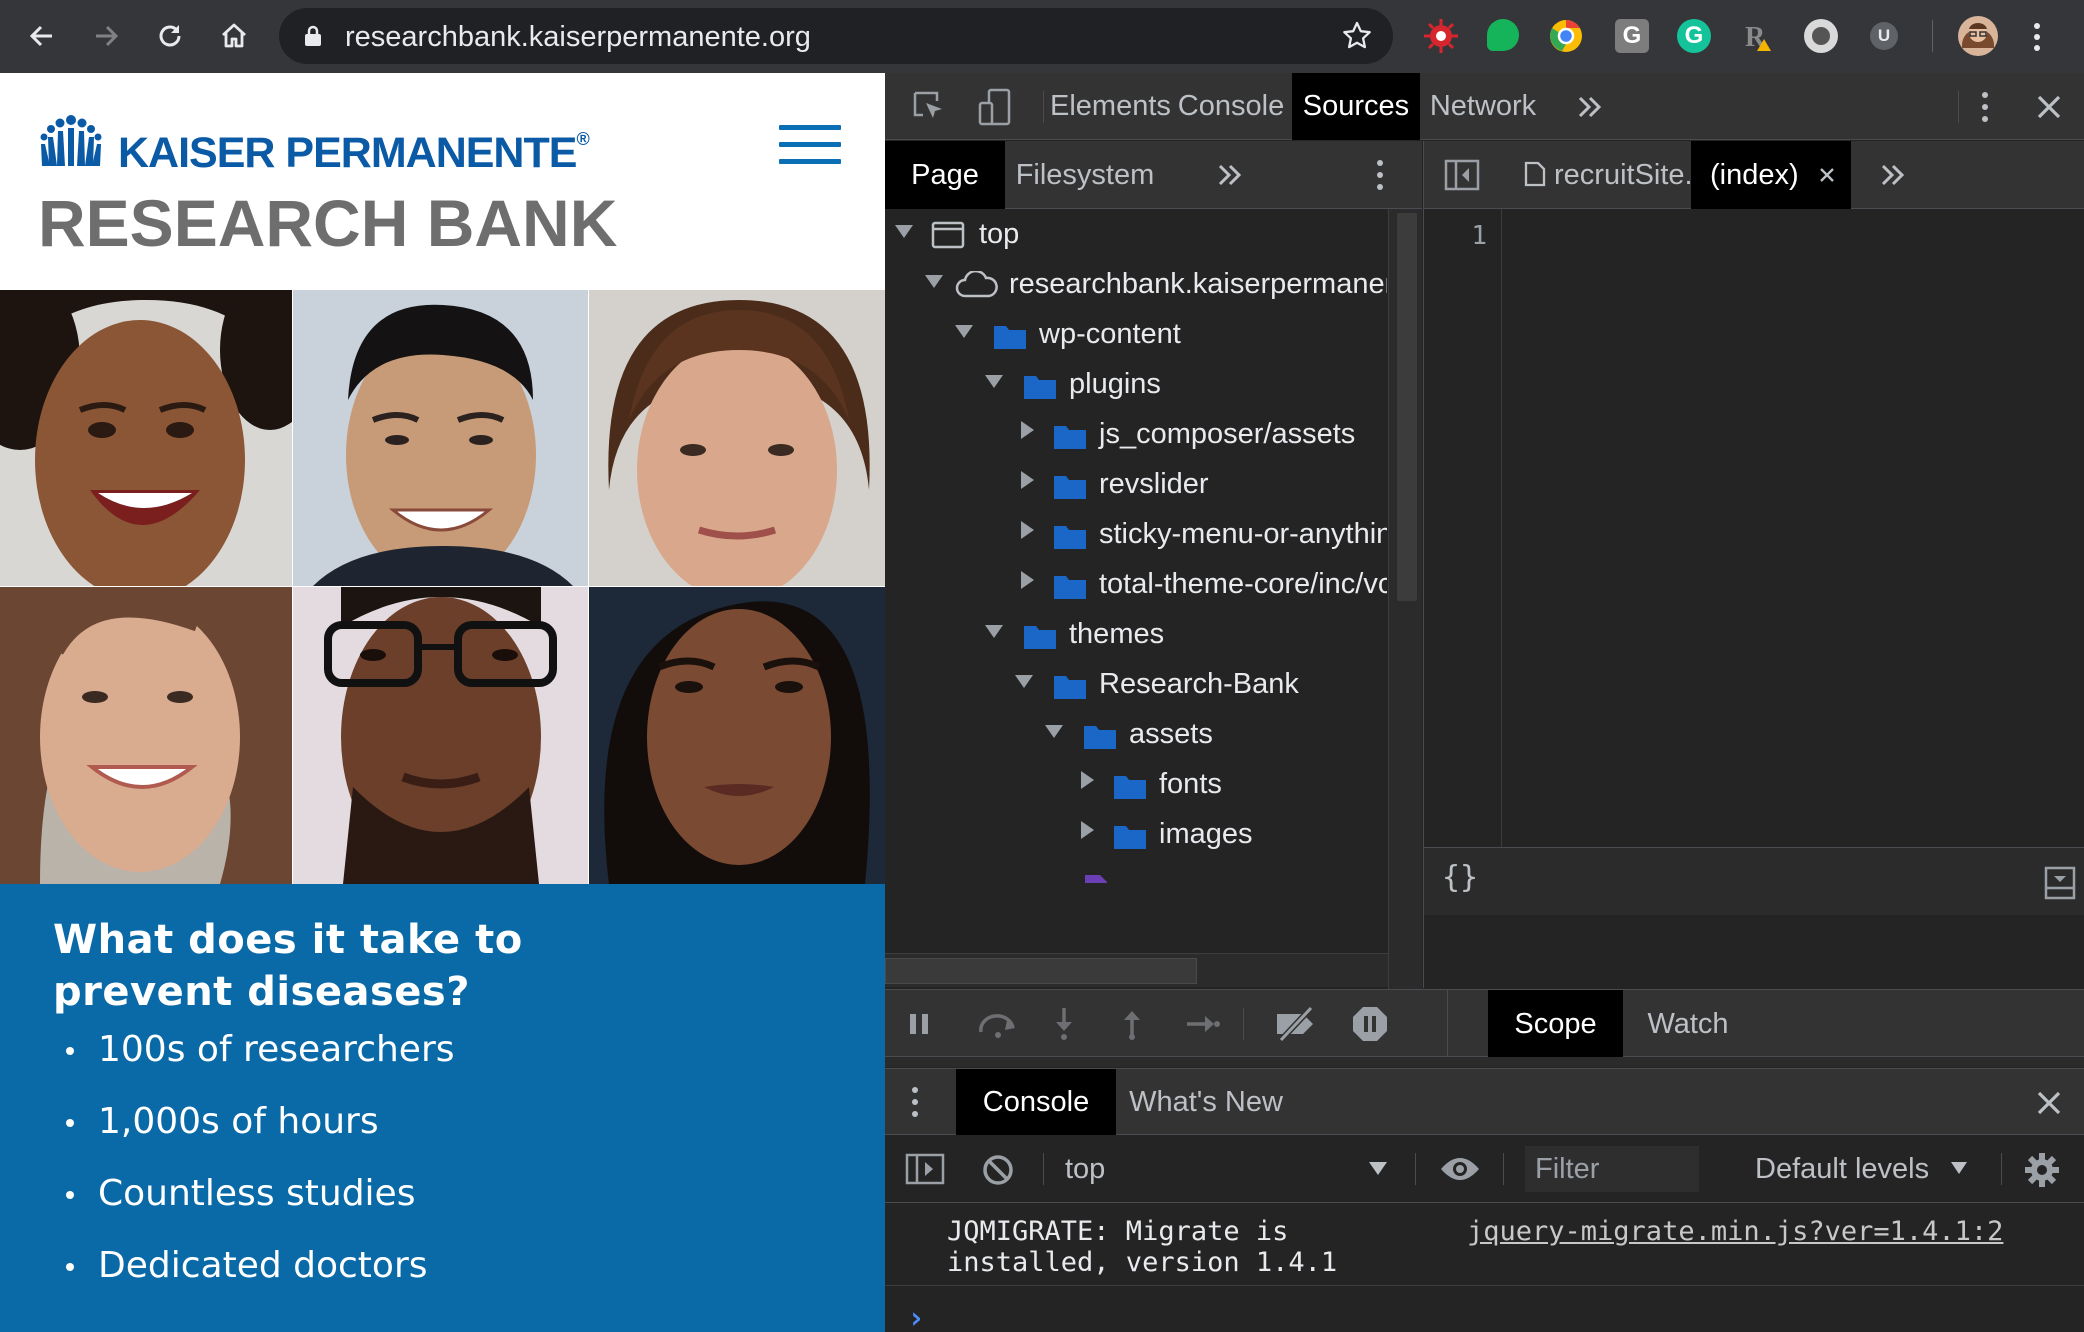  I want to click on tree-item-folder: Research-Bank, so click(1136, 684).